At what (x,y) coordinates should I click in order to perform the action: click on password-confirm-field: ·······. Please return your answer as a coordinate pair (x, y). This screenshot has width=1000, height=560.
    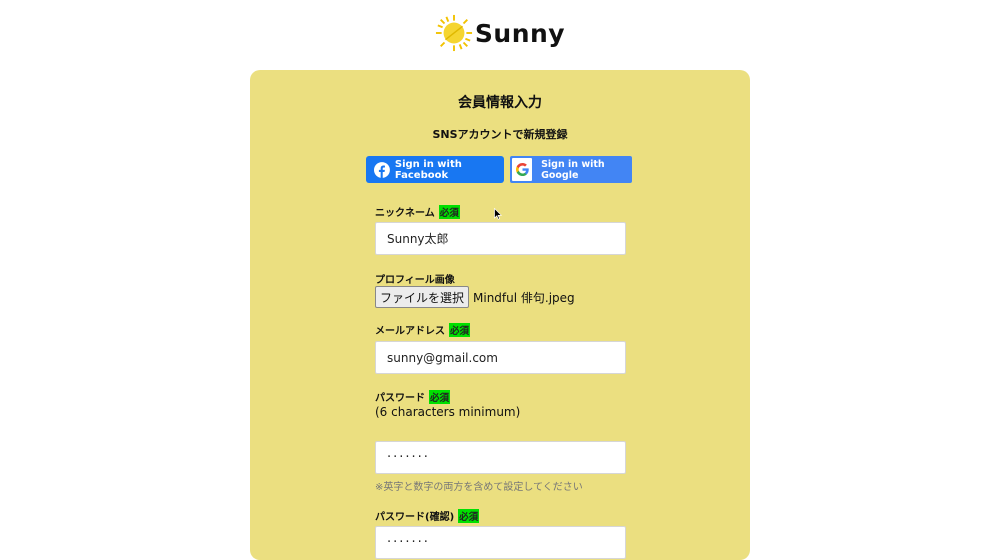
    Looking at the image, I should click on (500, 542).